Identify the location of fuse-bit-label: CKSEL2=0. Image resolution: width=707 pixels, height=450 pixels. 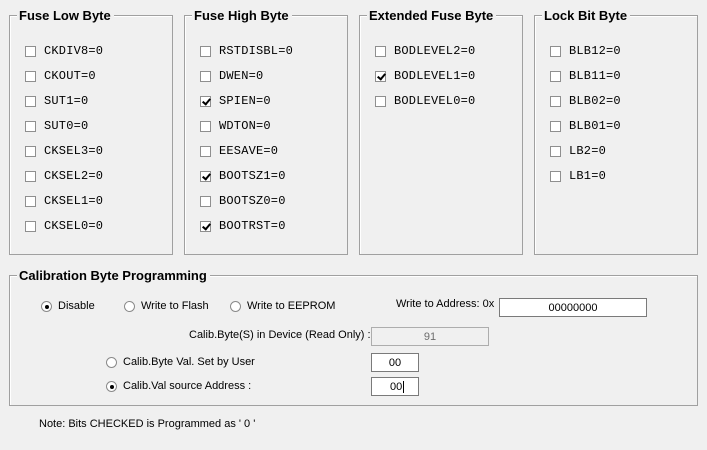
(73, 176).